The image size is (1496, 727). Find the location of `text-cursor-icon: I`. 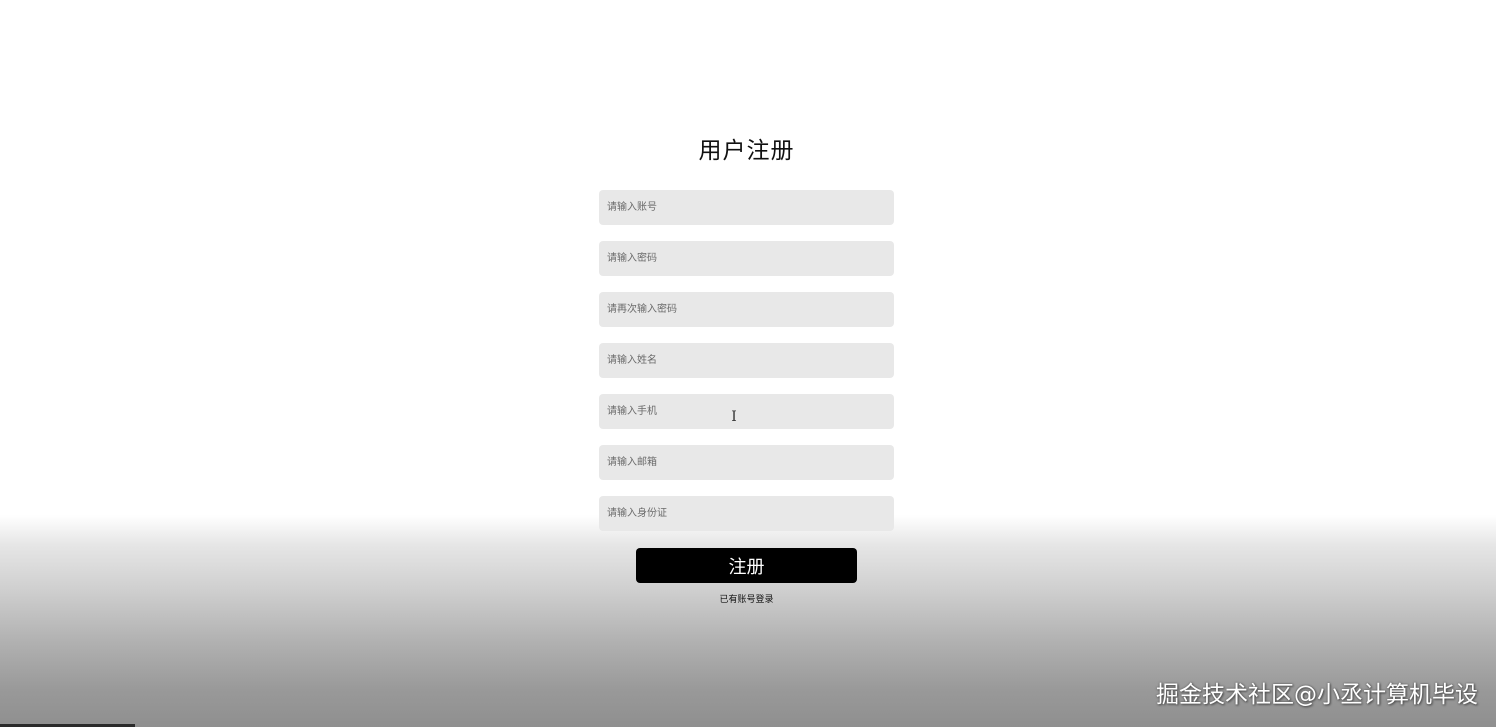

text-cursor-icon: I is located at coordinates (734, 417).